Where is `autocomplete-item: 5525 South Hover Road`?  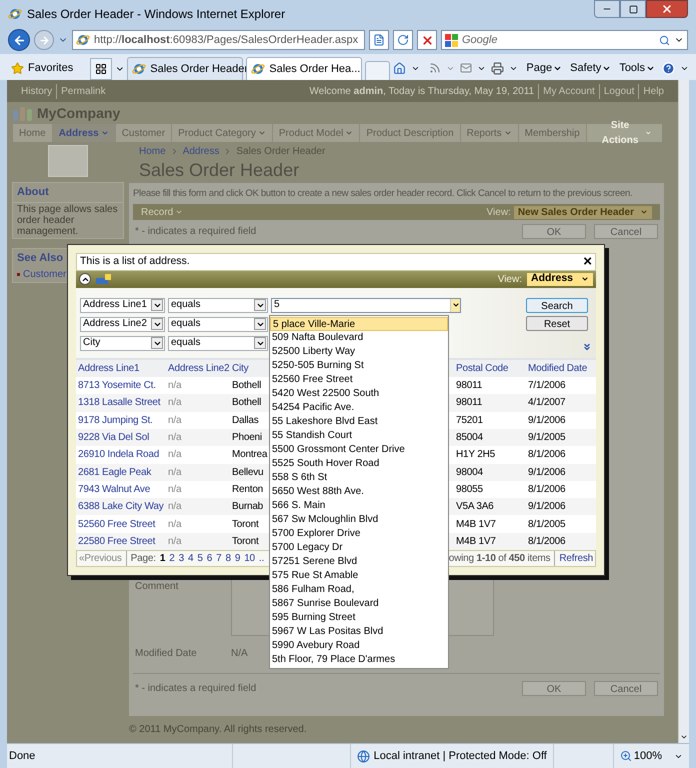 autocomplete-item: 5525 South Hover Road is located at coordinates (359, 464).